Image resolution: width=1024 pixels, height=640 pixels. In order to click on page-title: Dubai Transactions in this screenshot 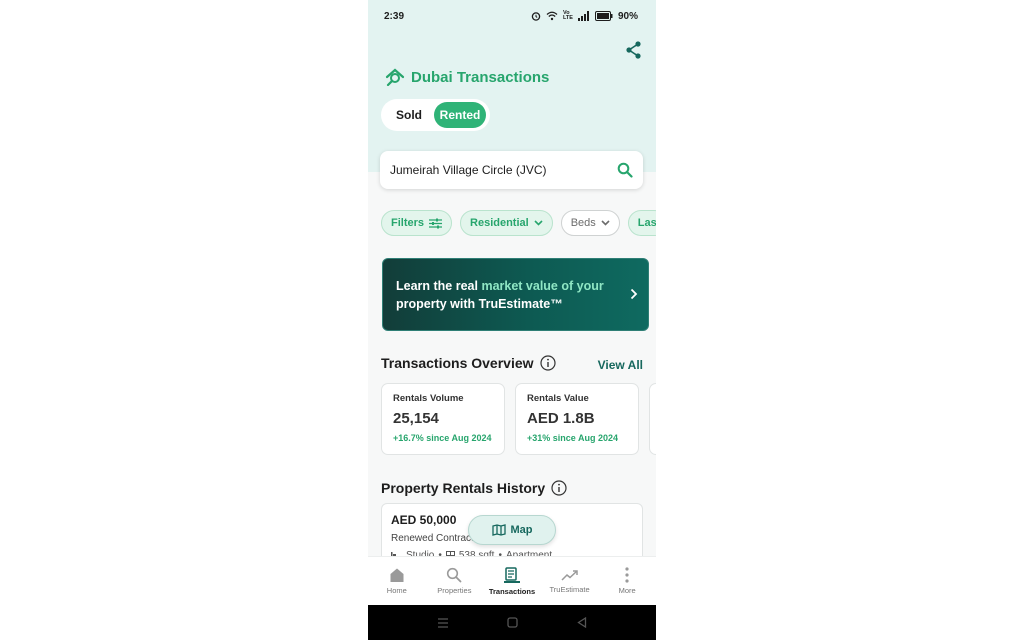, I will do `click(480, 77)`.